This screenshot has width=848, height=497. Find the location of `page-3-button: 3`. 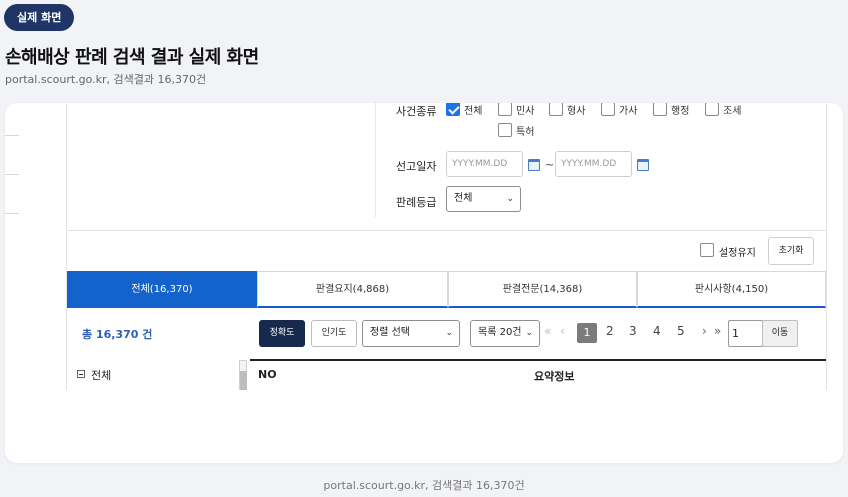

page-3-button: 3 is located at coordinates (633, 331).